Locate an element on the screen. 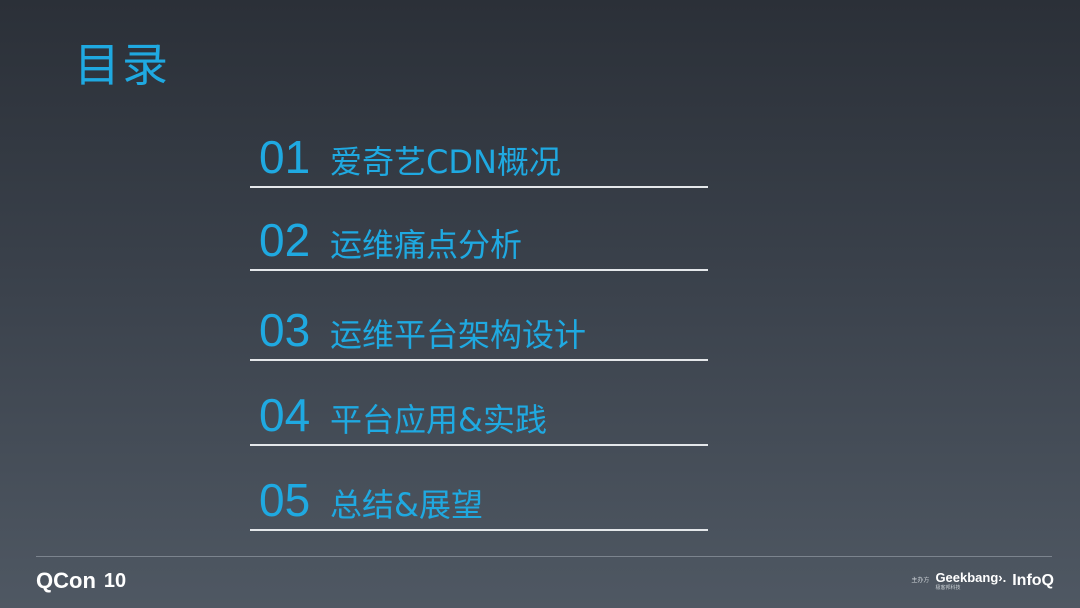 This screenshot has height=608, width=1080. toc-label: 运维痛点分析 is located at coordinates (426, 245).